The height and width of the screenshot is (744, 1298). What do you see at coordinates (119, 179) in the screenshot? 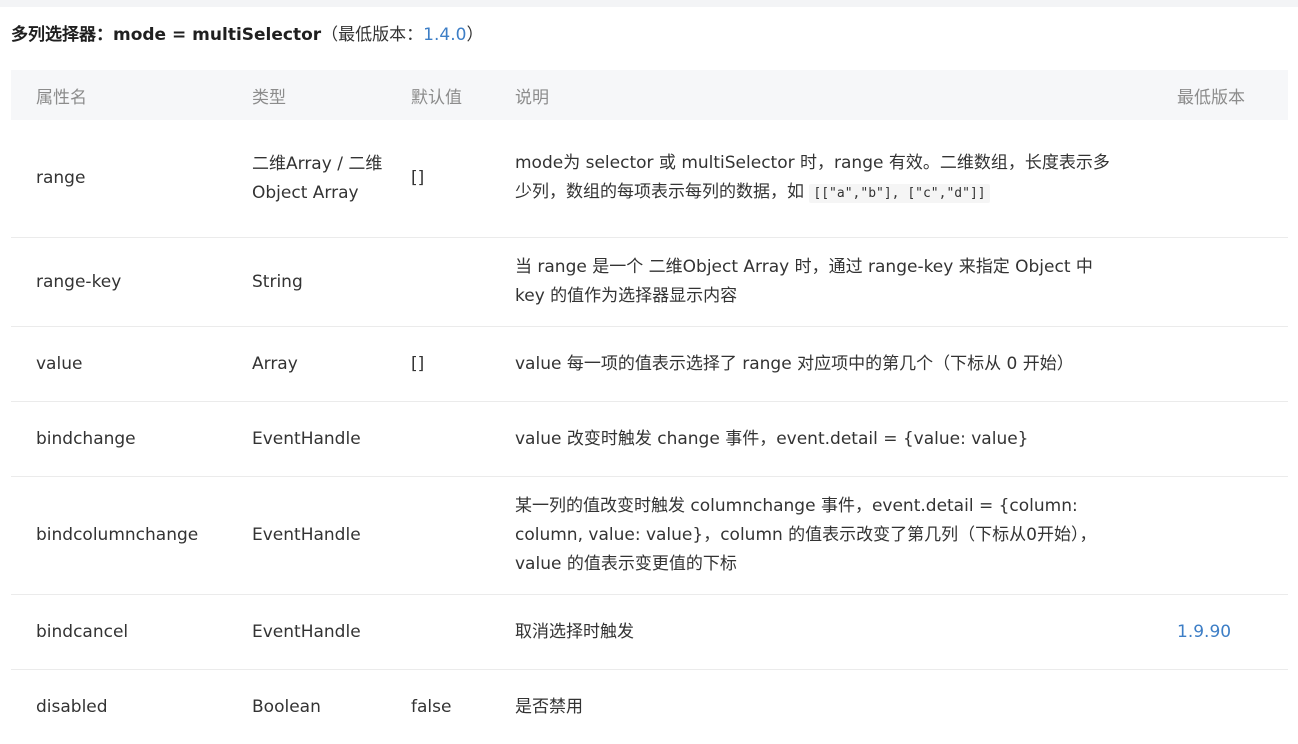
I see `cell-name: range` at bounding box center [119, 179].